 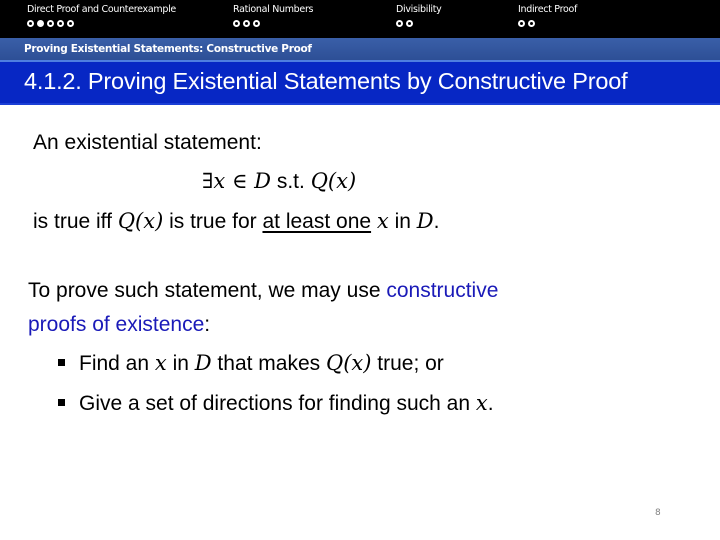 I want to click on nav-section-label: Rational Numbers, so click(x=273, y=9).